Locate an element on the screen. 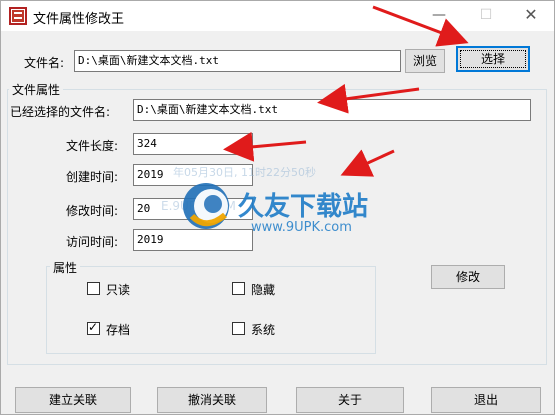 Image resolution: width=555 pixels, height=415 pixels. system-label: 系统 is located at coordinates (263, 330).